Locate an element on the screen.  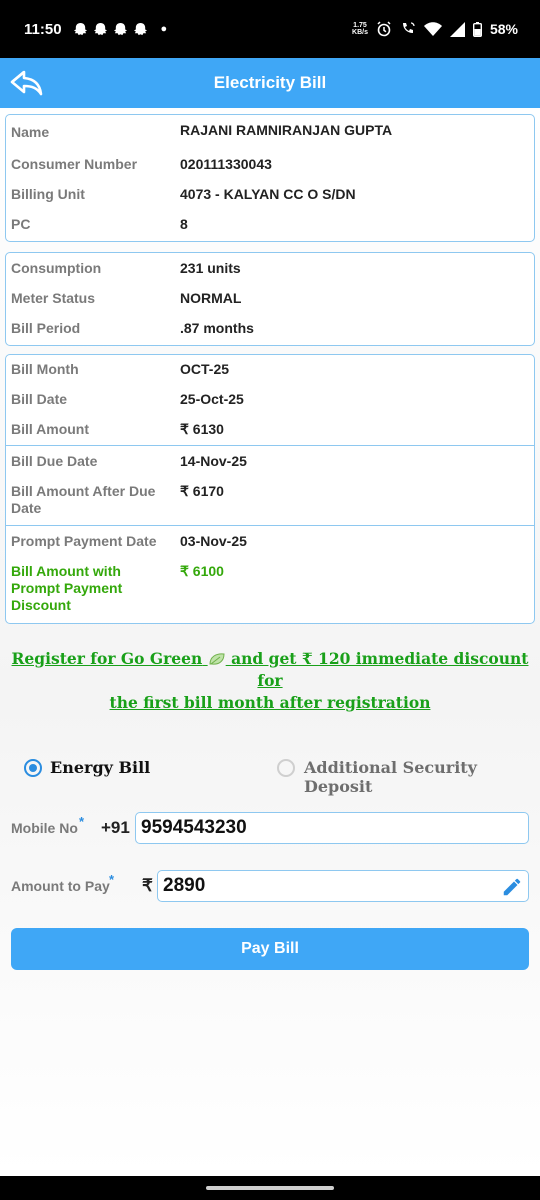
detail-label: Bill Amount After Due Date is located at coordinates (83, 499).